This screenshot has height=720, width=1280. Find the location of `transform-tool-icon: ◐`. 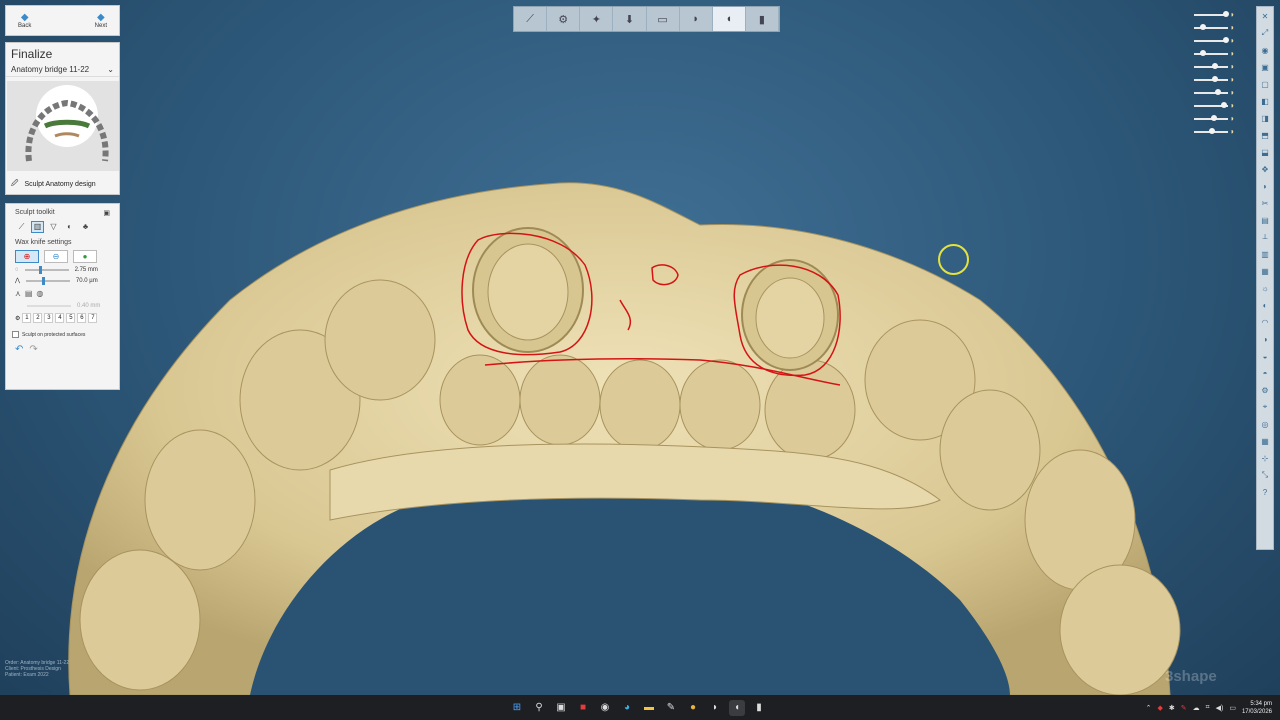

transform-tool-icon: ◐ is located at coordinates (69, 227).